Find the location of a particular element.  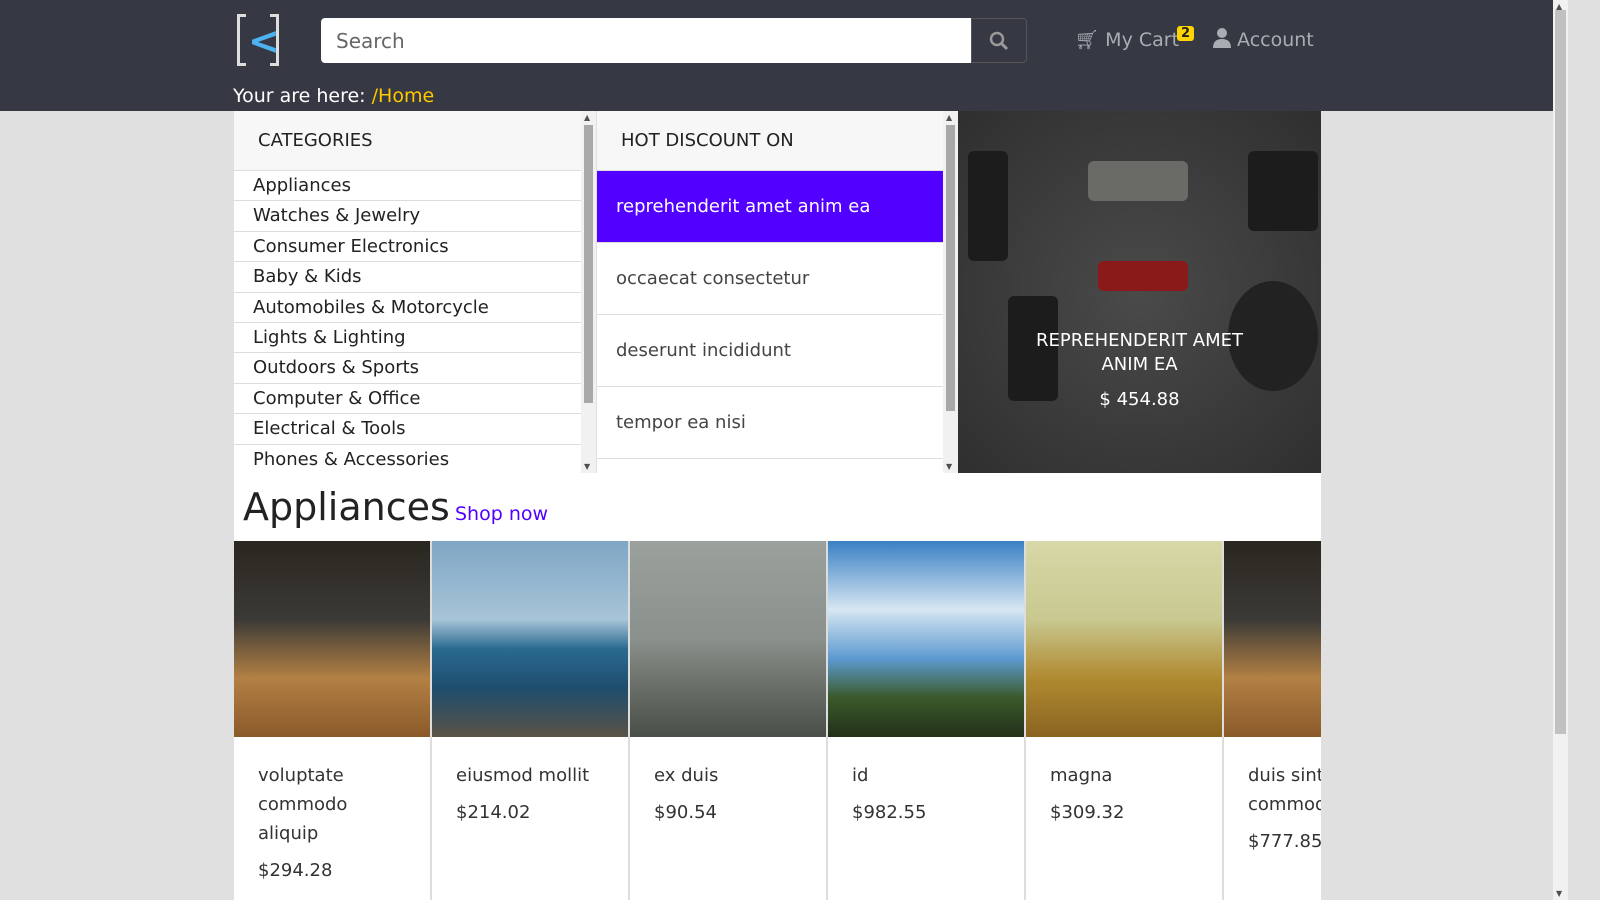

product-card: duis sint commodo $777.85 is located at coordinates (1272, 720).